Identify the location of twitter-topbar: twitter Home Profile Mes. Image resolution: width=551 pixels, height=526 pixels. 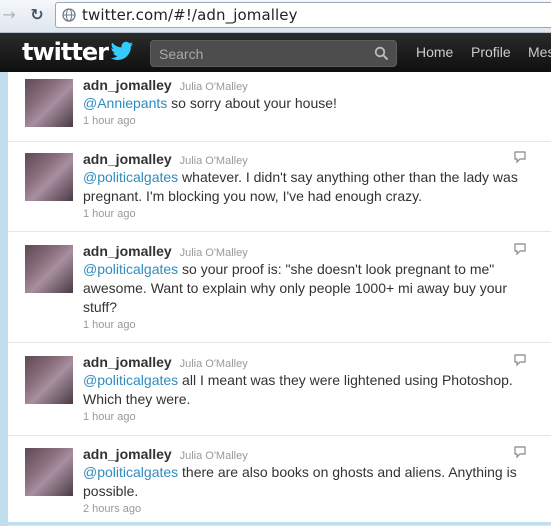
(275, 52).